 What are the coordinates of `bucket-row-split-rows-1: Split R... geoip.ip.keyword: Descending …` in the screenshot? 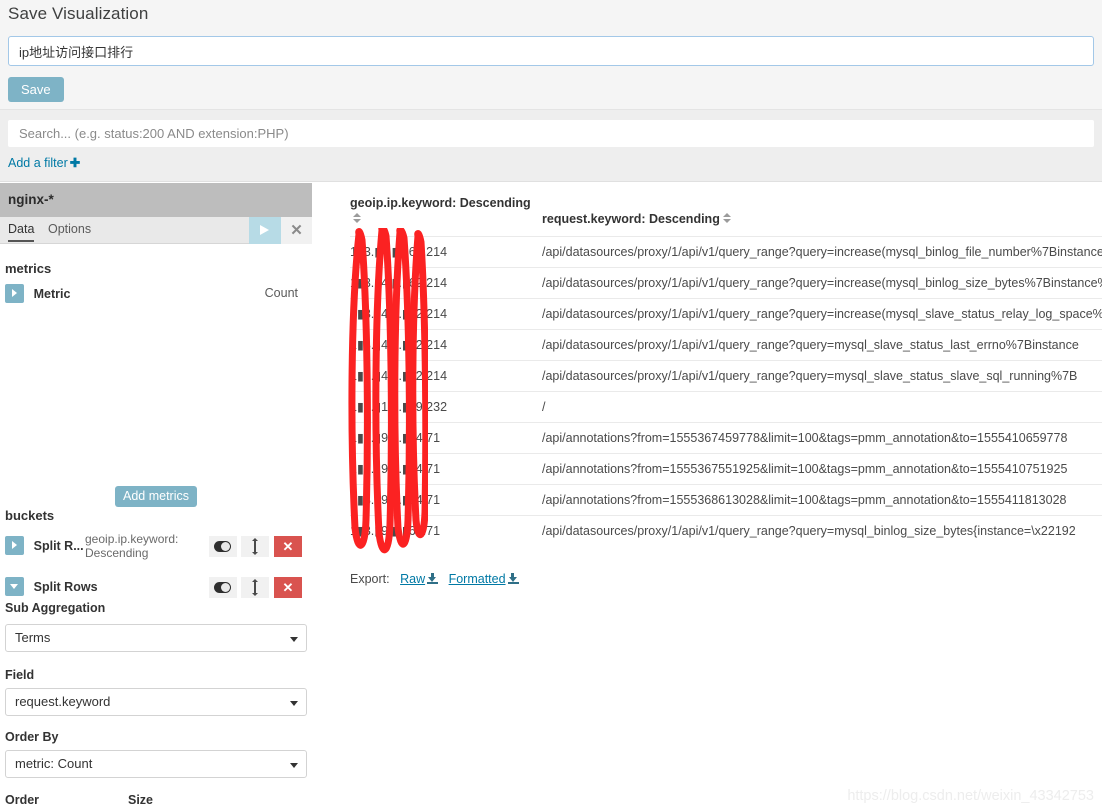 It's located at (156, 546).